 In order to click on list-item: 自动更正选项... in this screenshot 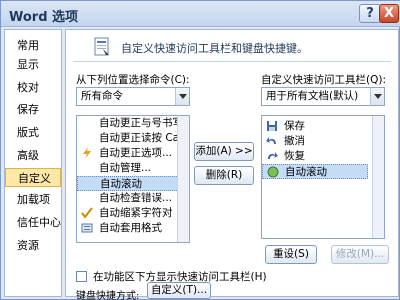, I will do `click(130, 153)`.